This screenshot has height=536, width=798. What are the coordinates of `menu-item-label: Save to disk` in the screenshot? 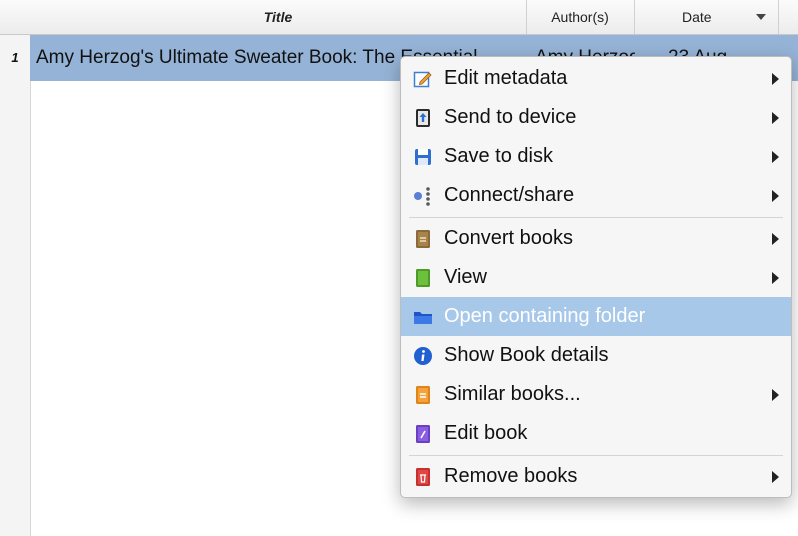 It's located at (498, 156).